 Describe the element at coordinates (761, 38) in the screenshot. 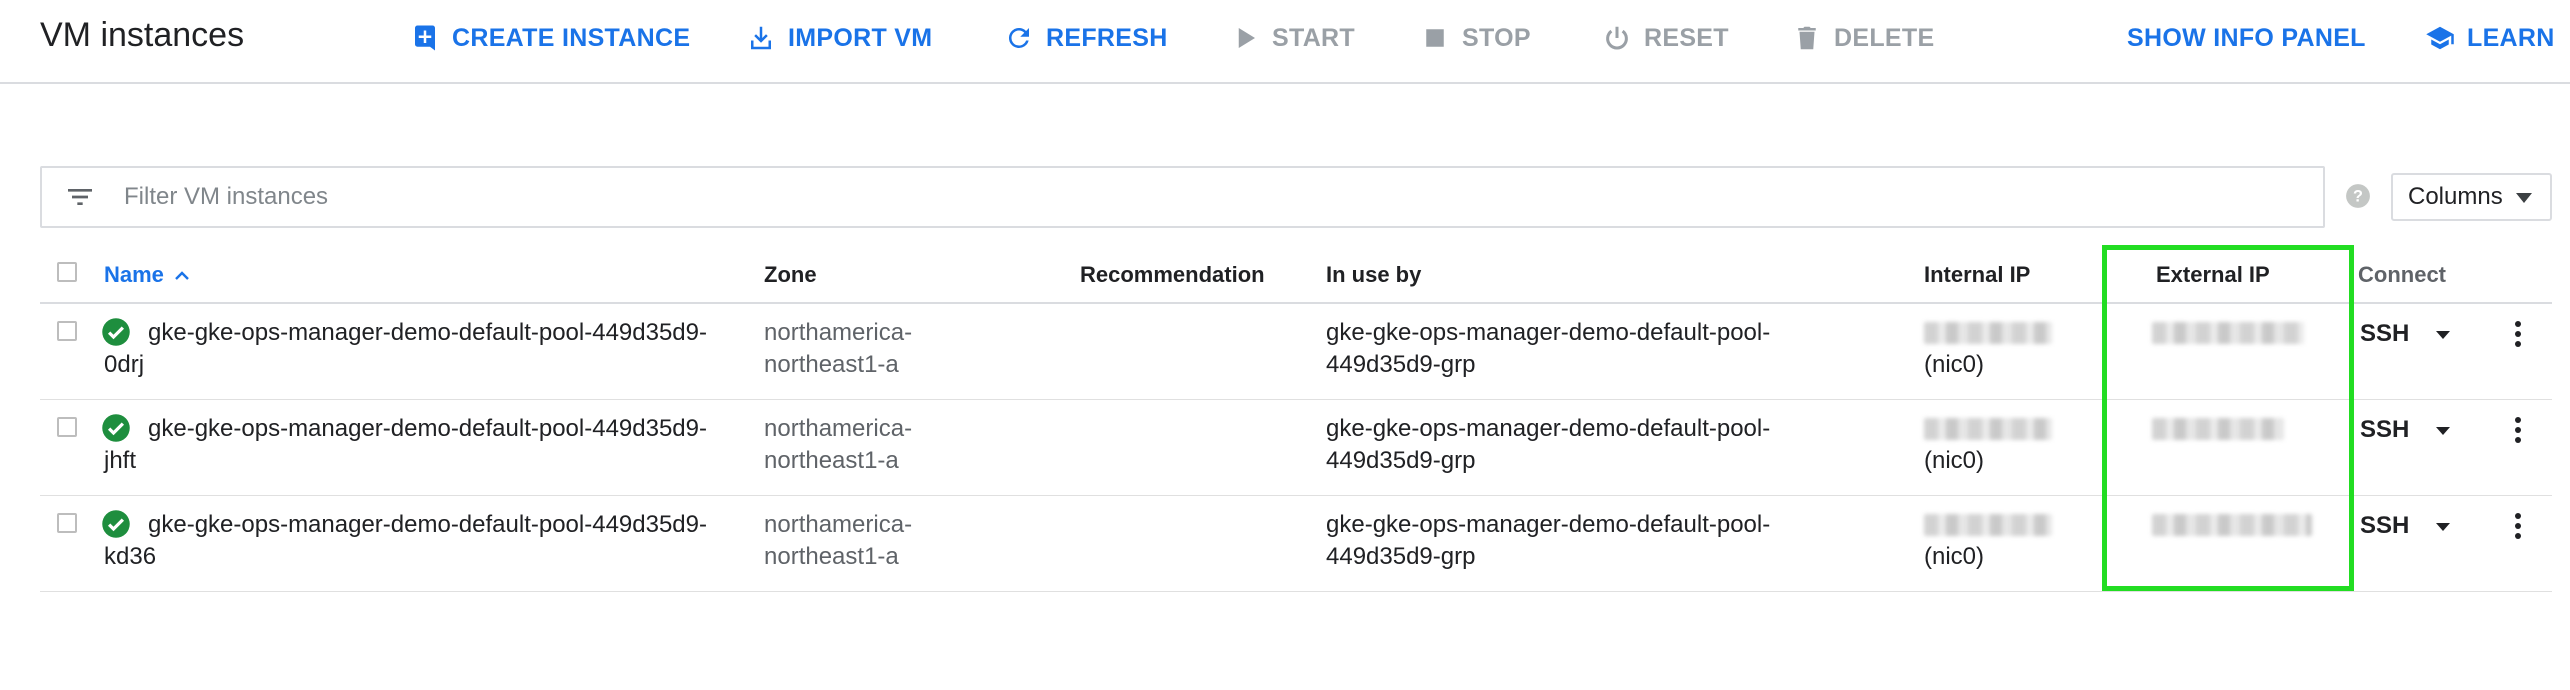

I see `download-icon` at that location.